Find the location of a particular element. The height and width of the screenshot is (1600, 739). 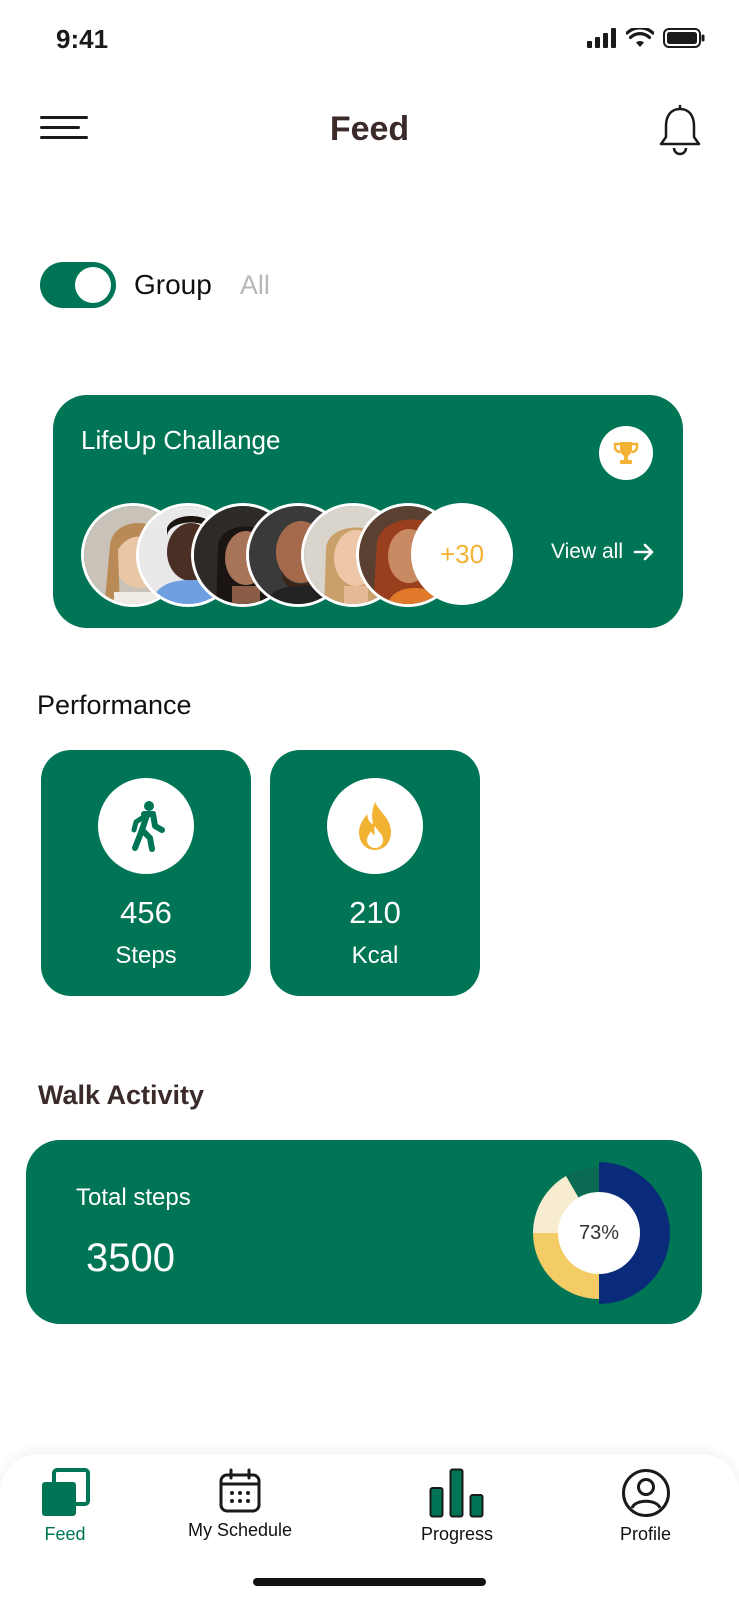

home-indicator is located at coordinates (369, 1582).